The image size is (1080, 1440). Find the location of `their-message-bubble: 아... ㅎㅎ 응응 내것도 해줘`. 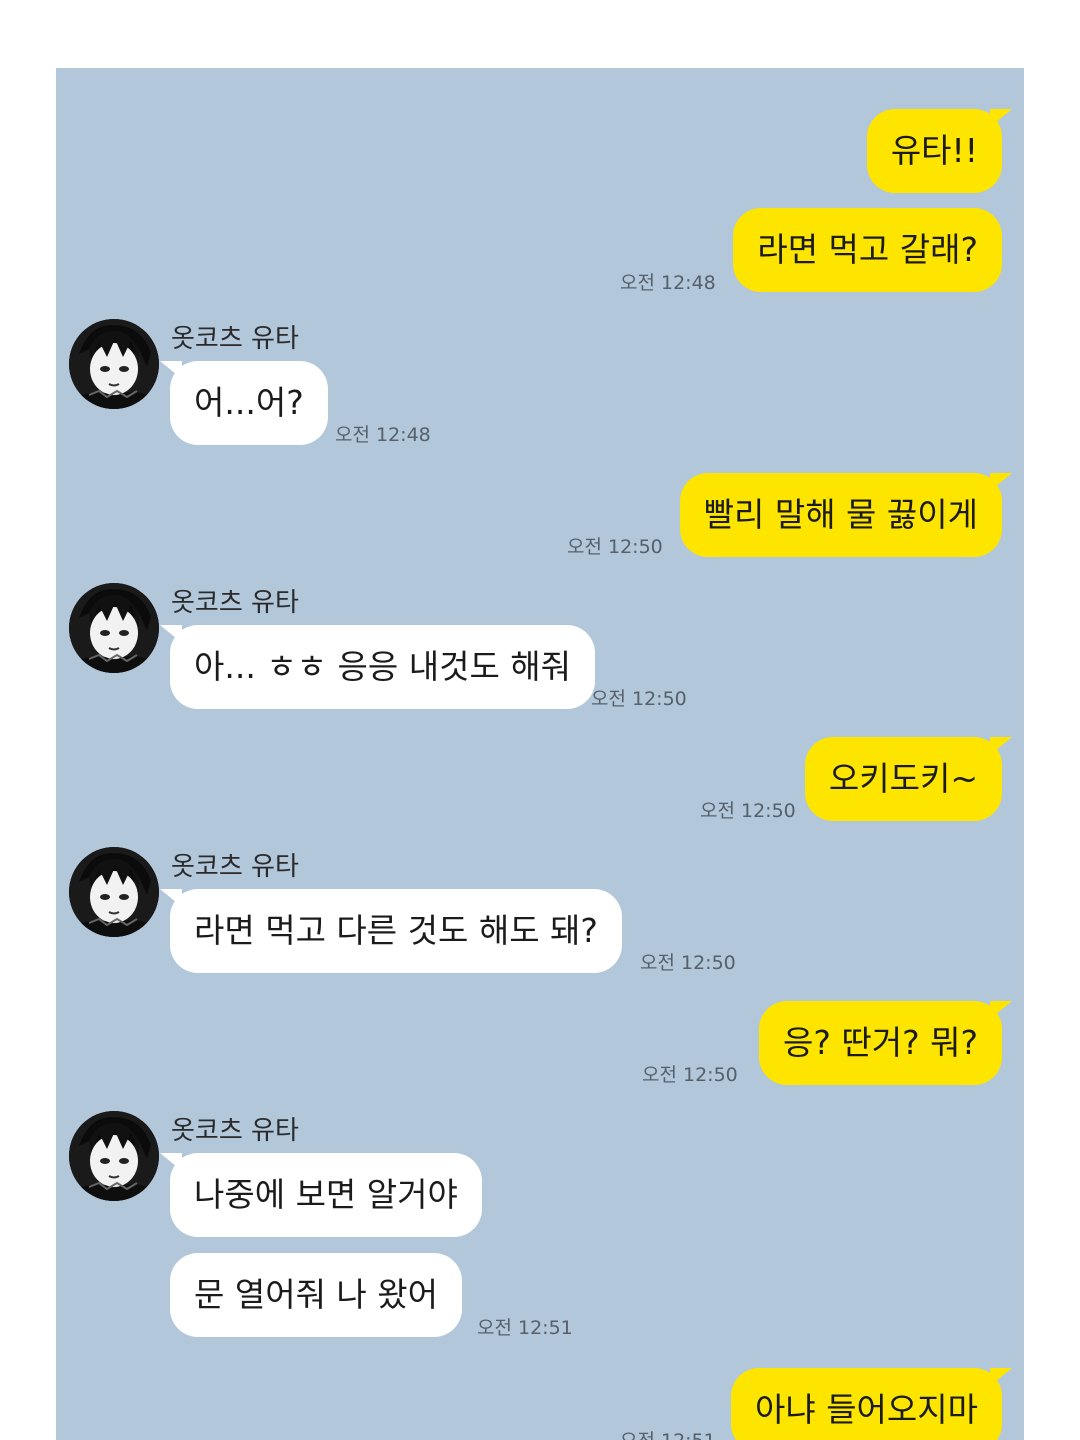

their-message-bubble: 아... ㅎㅎ 응응 내것도 해줘 is located at coordinates (377, 667).